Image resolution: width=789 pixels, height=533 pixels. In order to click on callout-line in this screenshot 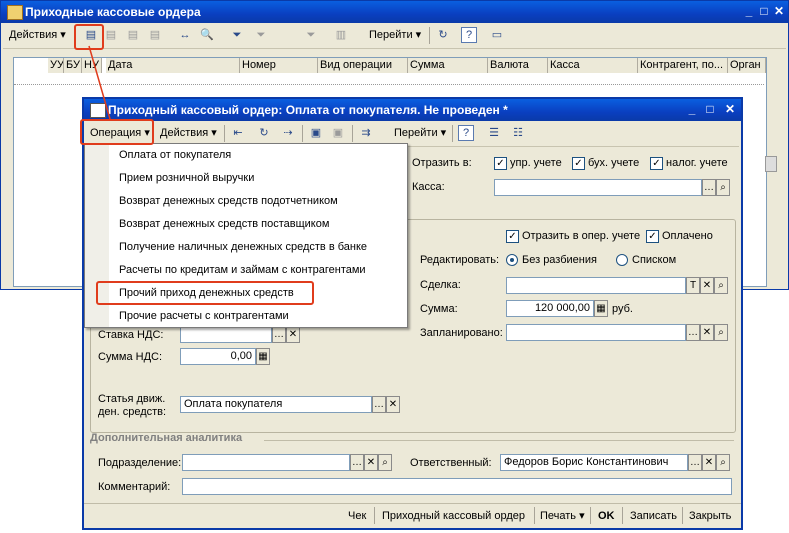, I will do `click(99, 82)`.